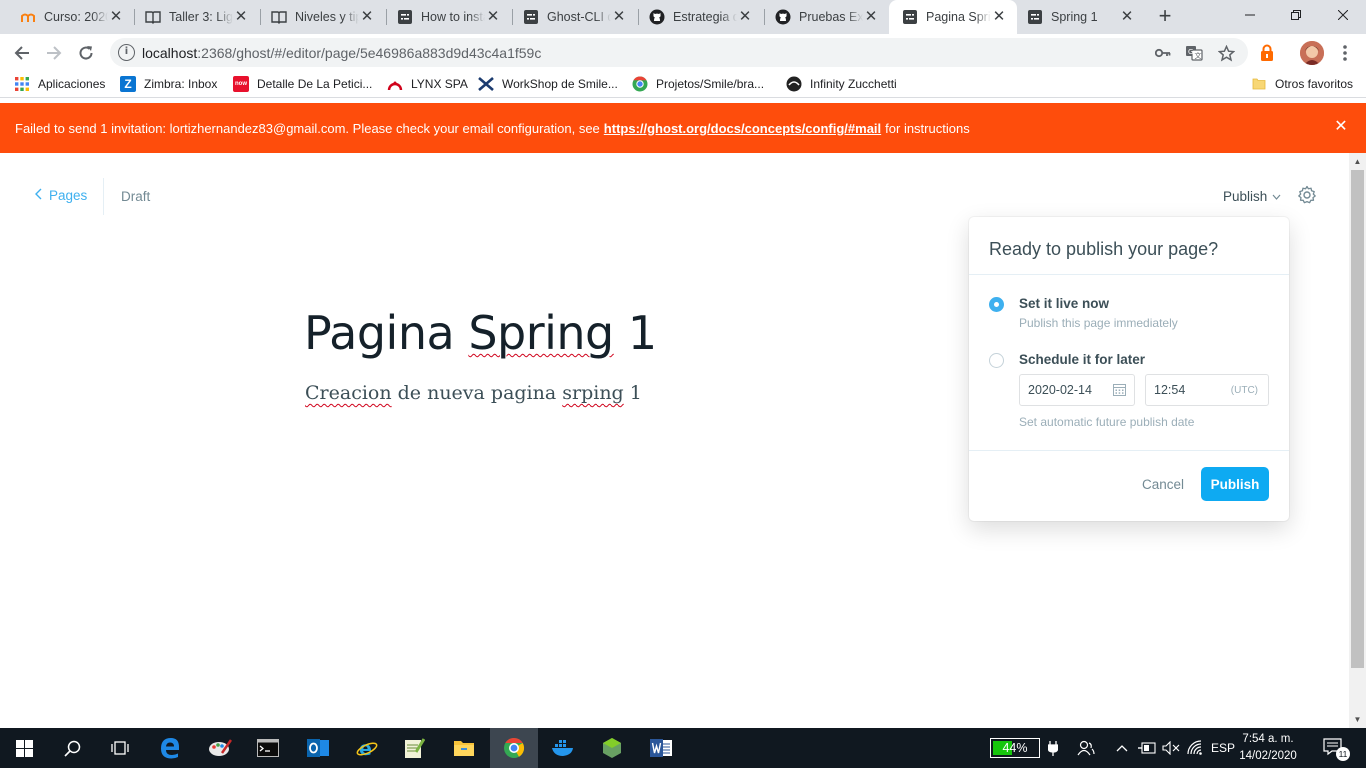 This screenshot has width=1366, height=768. I want to click on taskbar-file-explorer, so click(464, 748).